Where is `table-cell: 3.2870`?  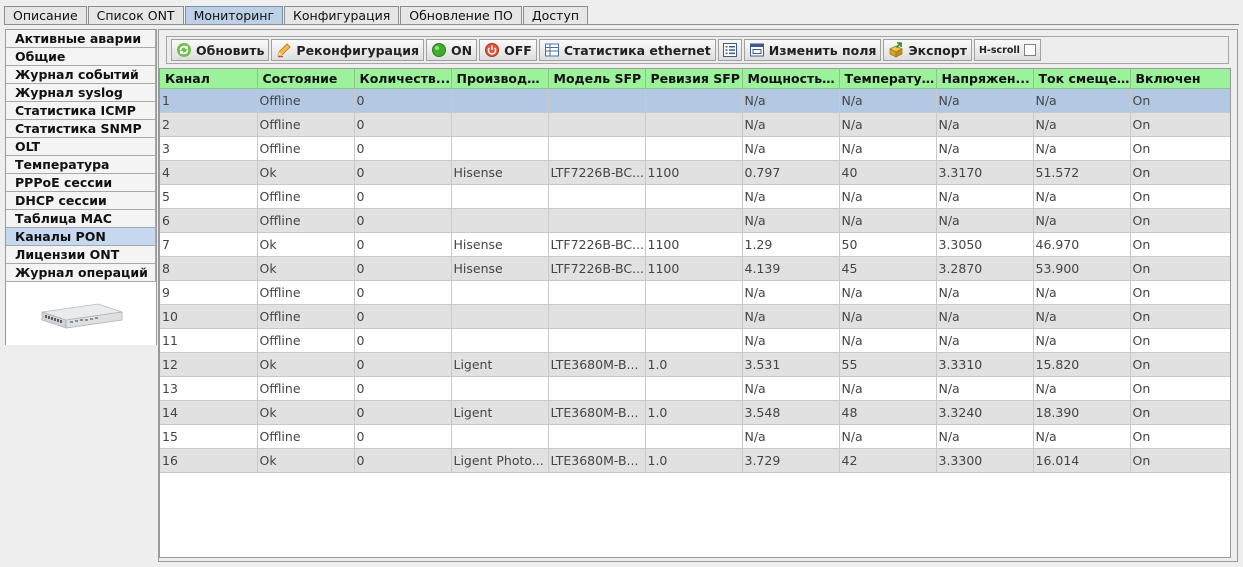
table-cell: 3.2870 is located at coordinates (985, 268).